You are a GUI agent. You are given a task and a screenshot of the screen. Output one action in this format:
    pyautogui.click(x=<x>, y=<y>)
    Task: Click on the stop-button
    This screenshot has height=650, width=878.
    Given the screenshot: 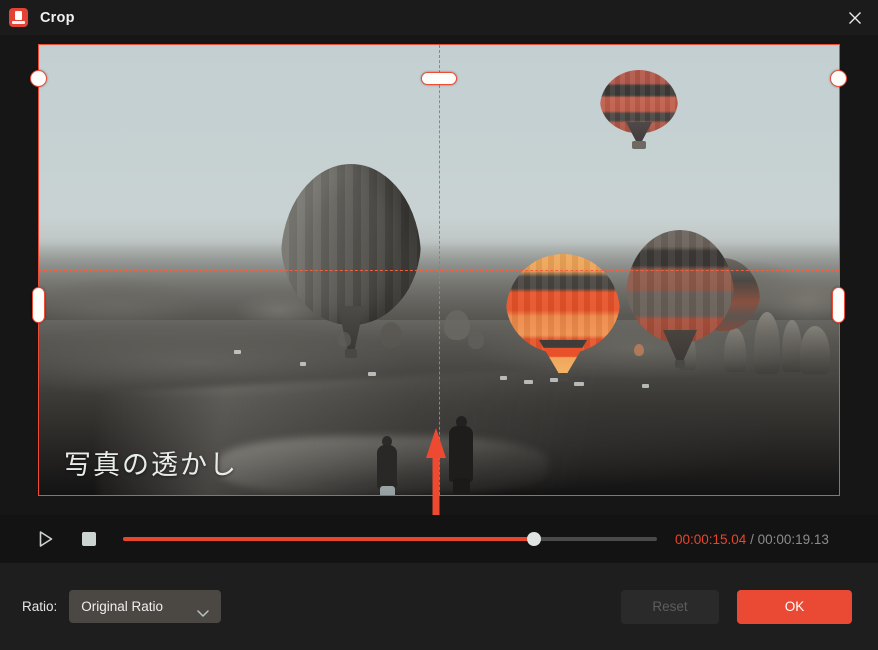 What is the action you would take?
    pyautogui.click(x=89, y=539)
    